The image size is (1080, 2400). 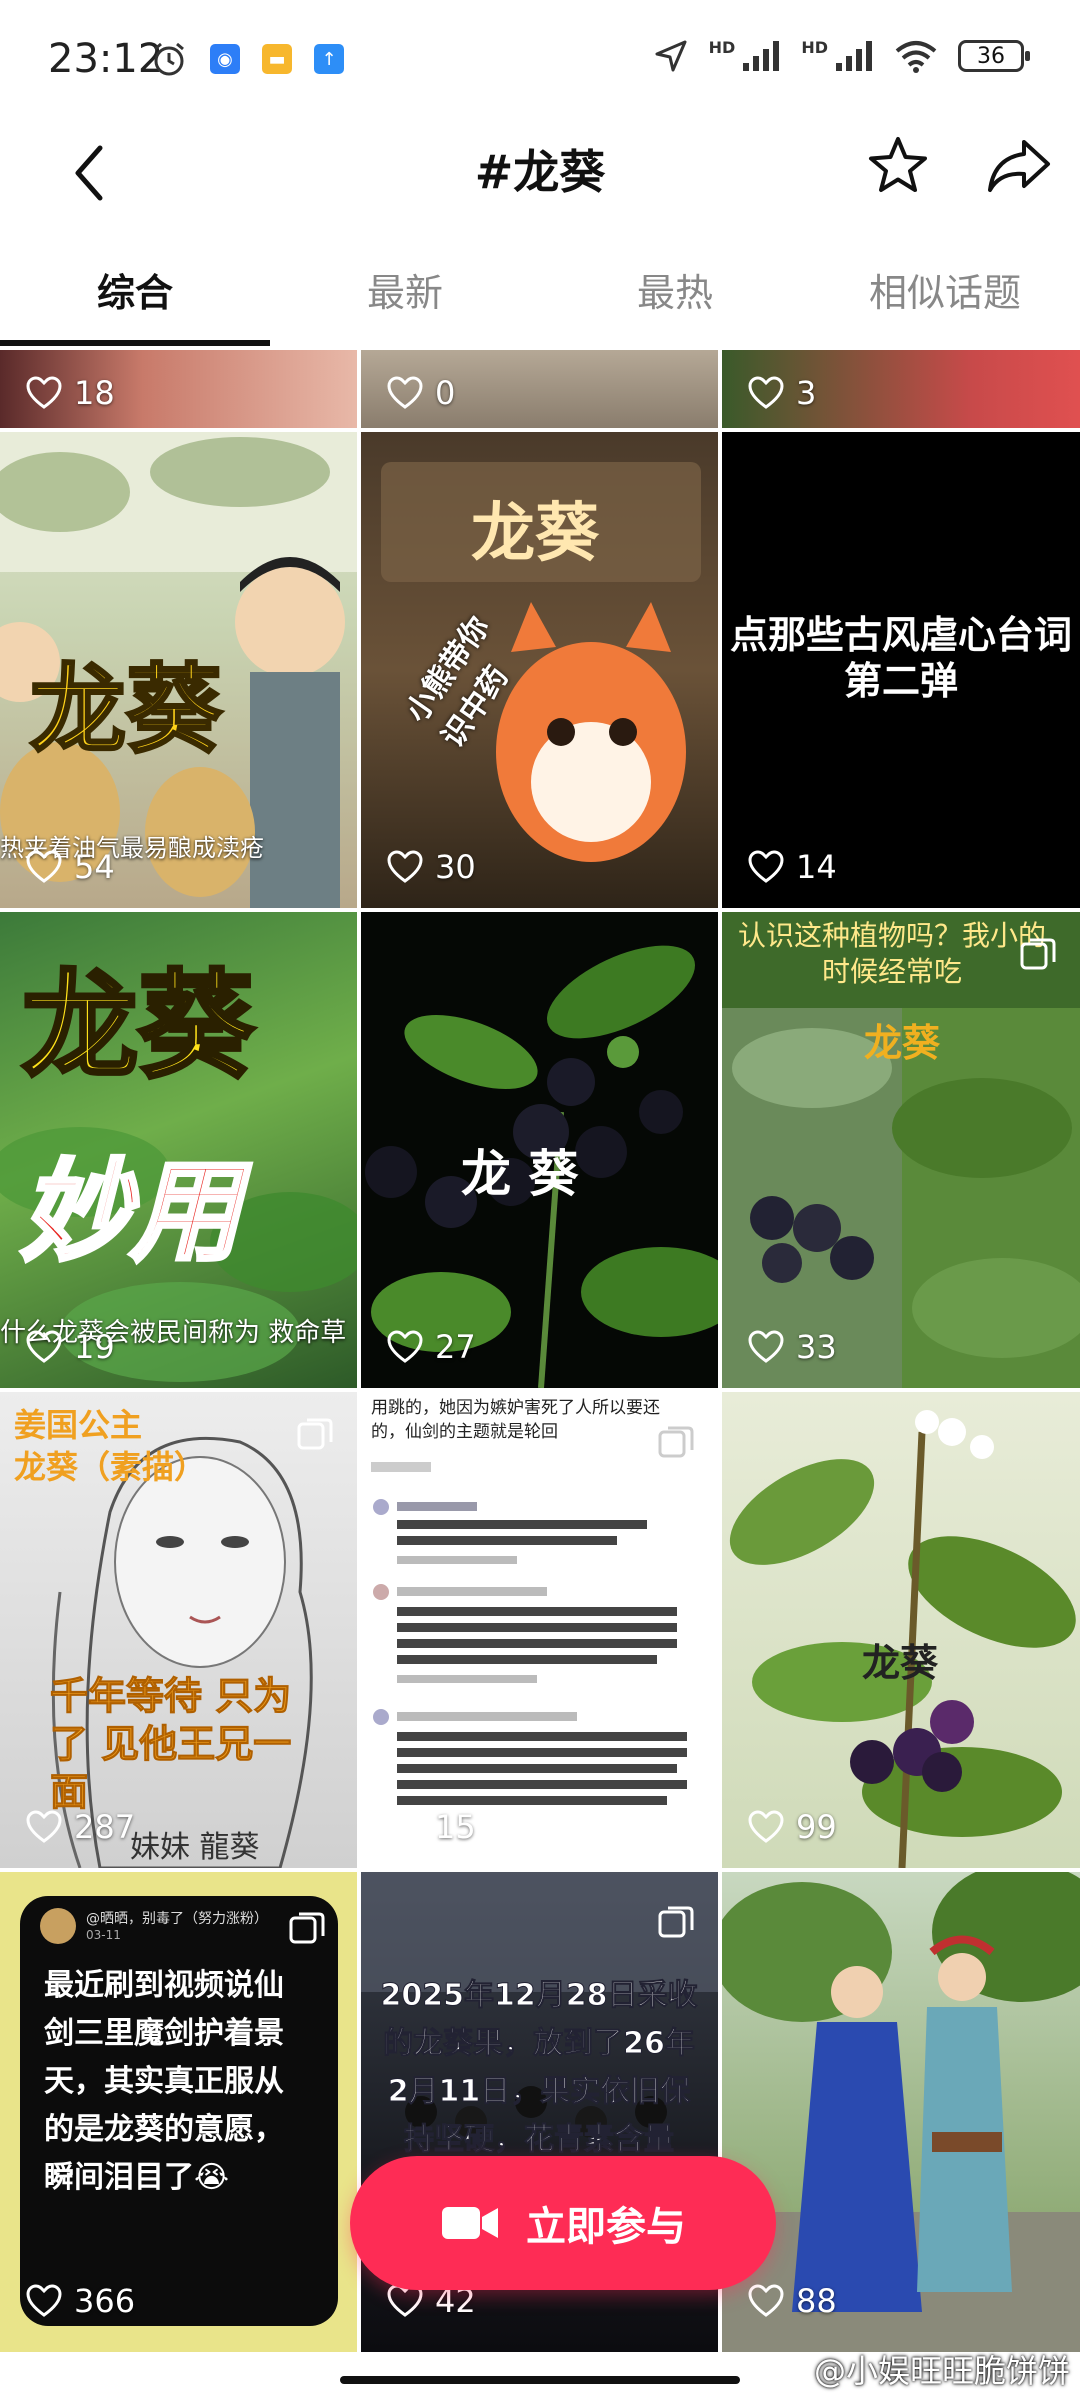 I want to click on plant-flower-thumbnail, so click(x=902, y=1639).